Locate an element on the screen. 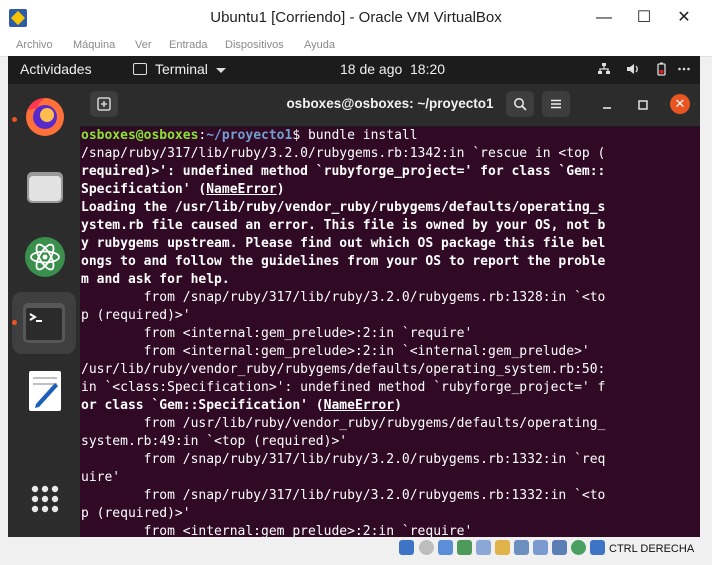 This screenshot has height=565, width=712. menu-ver: Ver is located at coordinates (143, 45).